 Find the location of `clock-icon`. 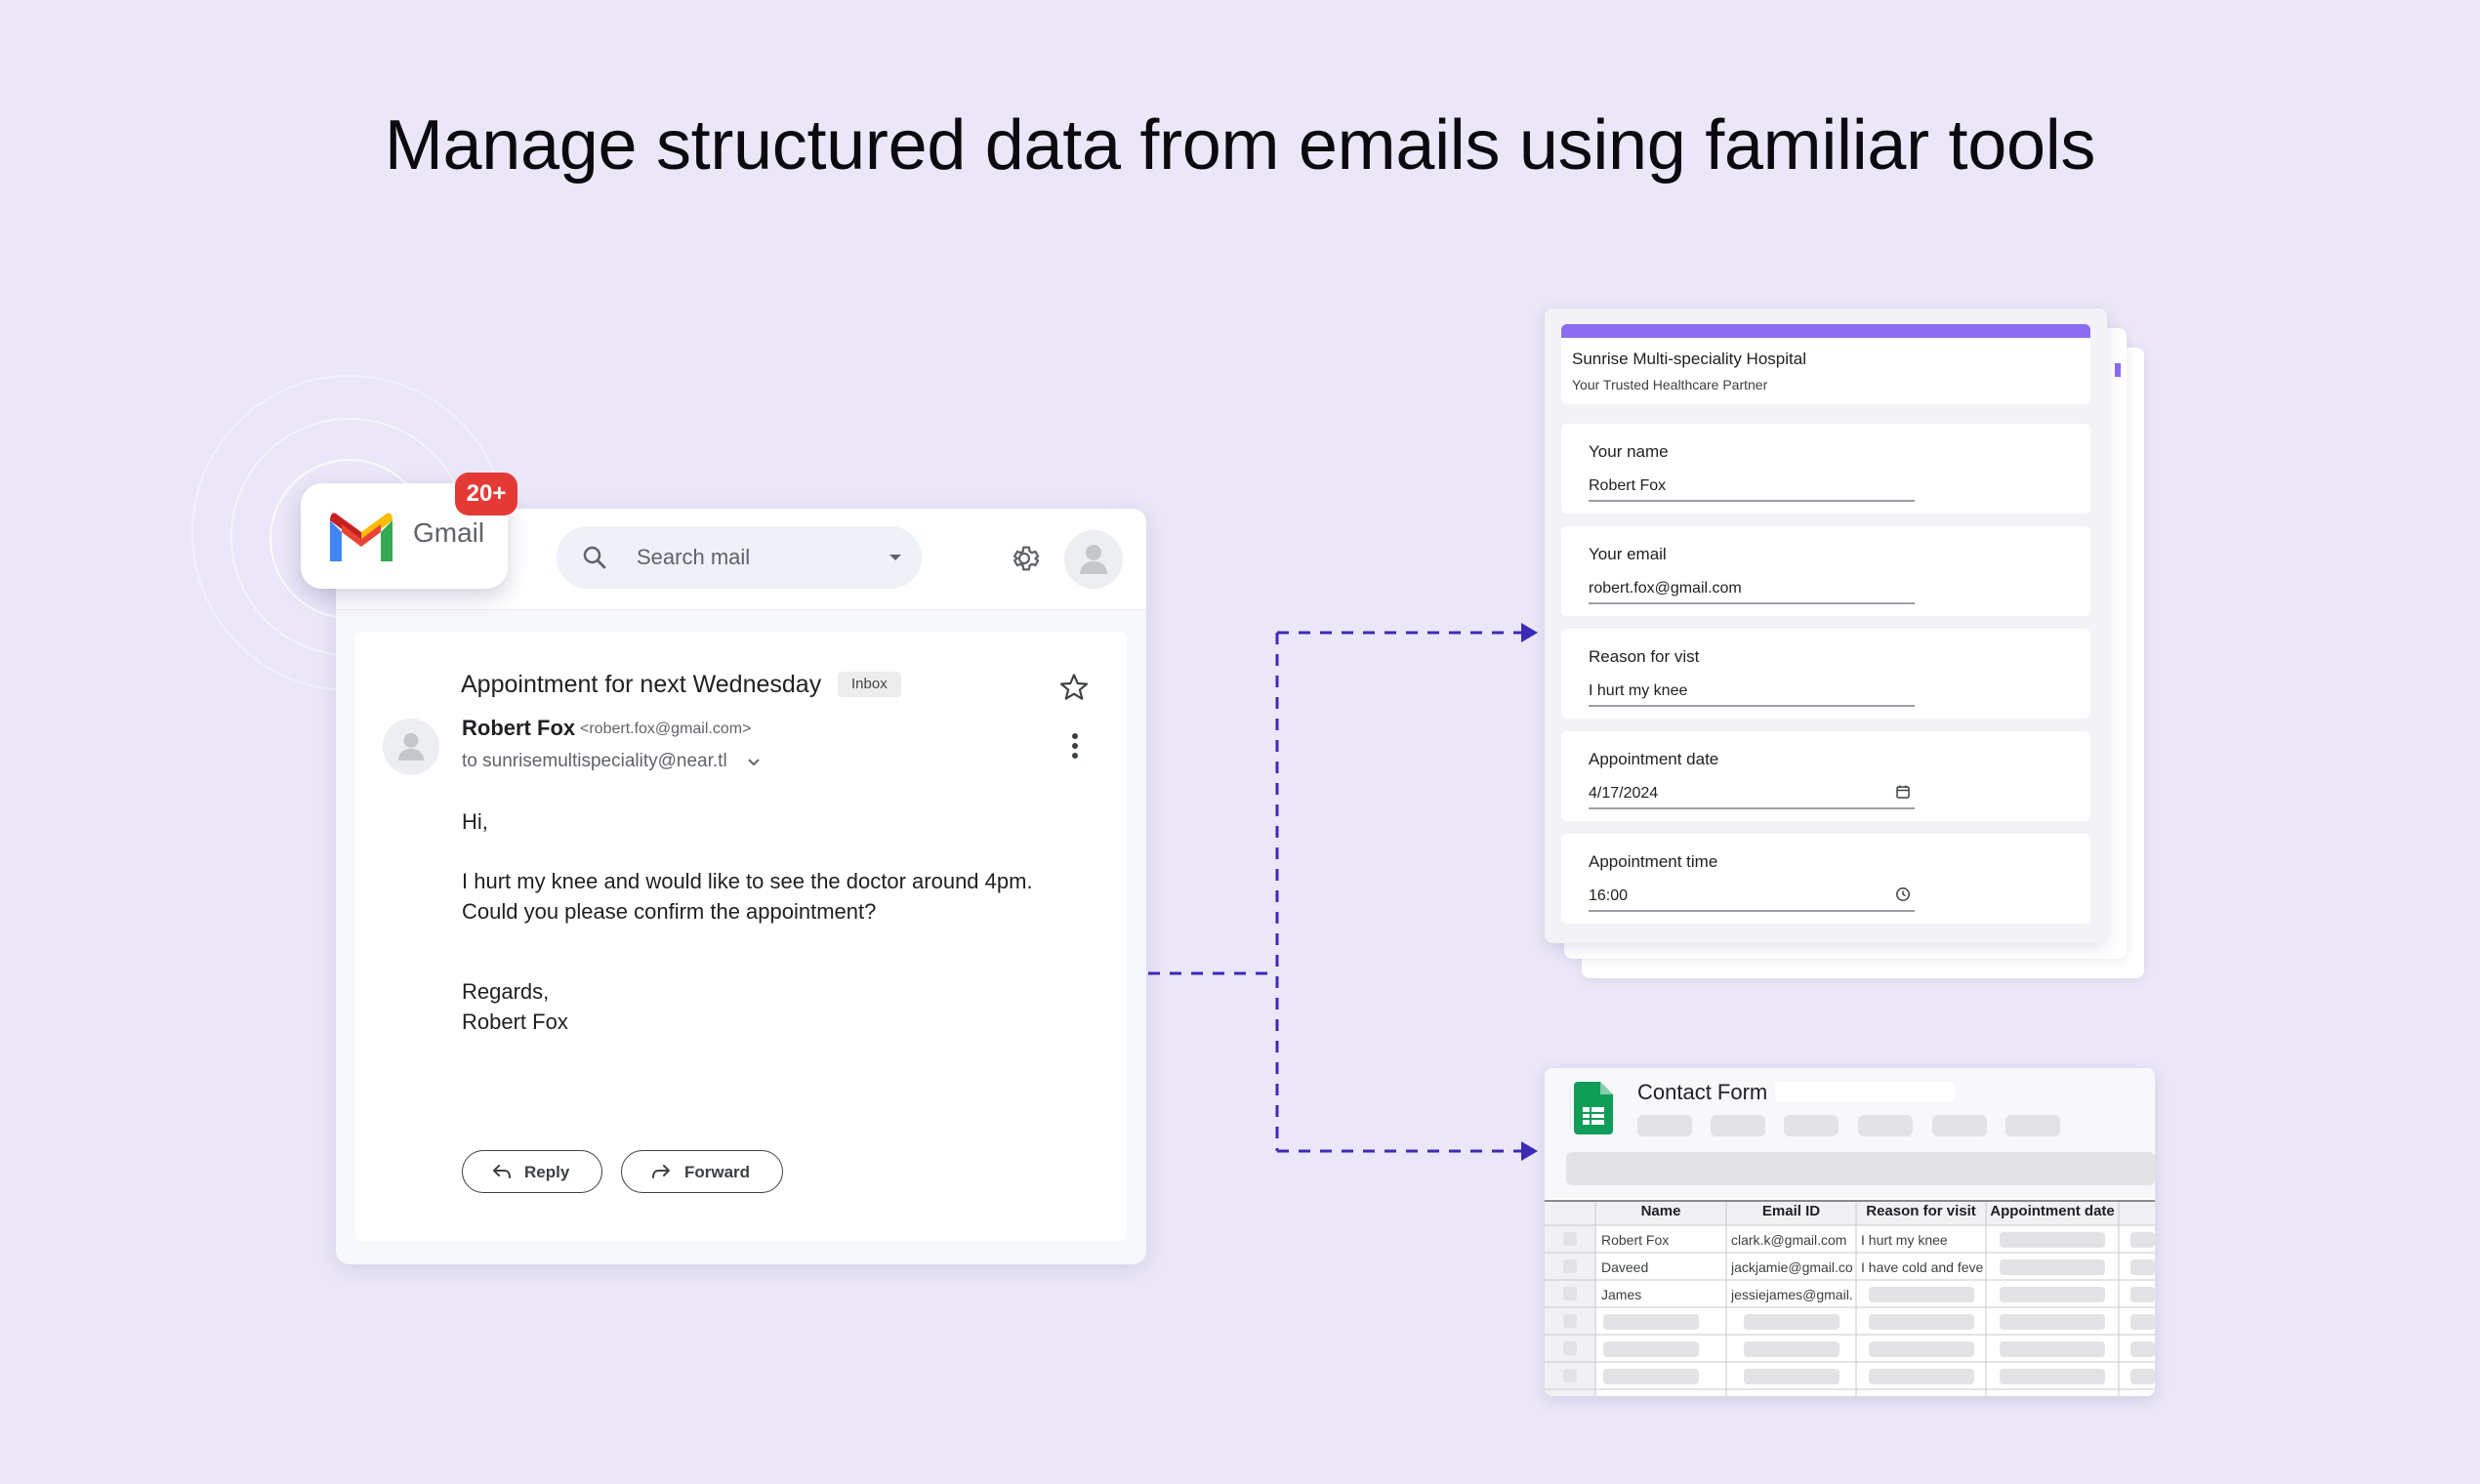

clock-icon is located at coordinates (1903, 894).